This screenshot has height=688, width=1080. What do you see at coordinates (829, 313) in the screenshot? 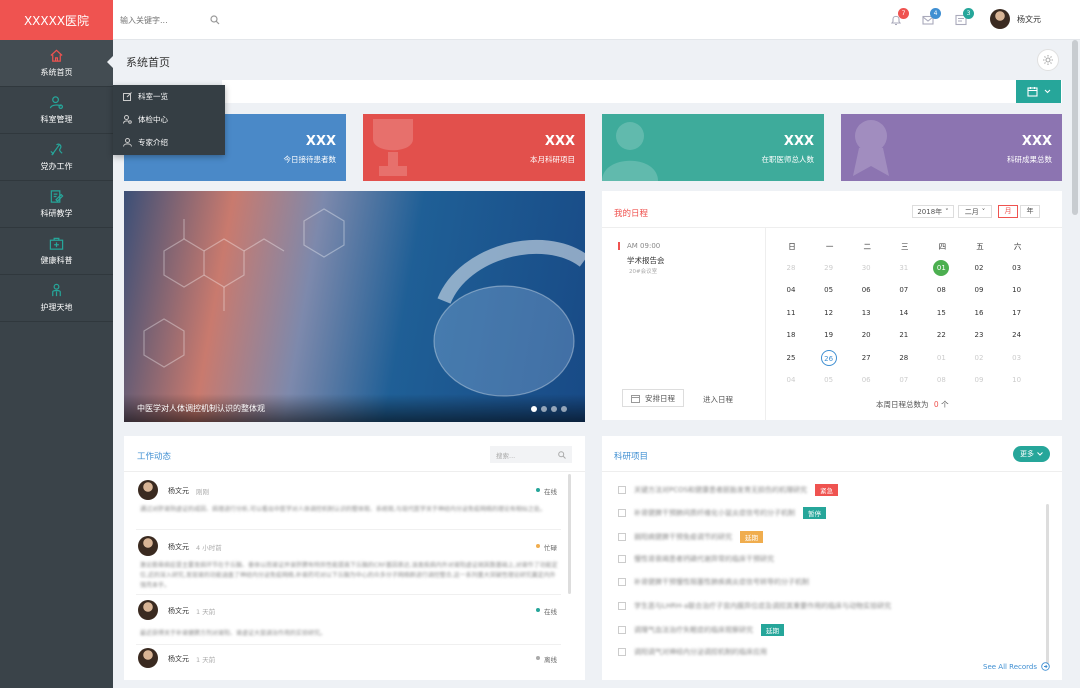
I see `calendar-day: 12` at bounding box center [829, 313].